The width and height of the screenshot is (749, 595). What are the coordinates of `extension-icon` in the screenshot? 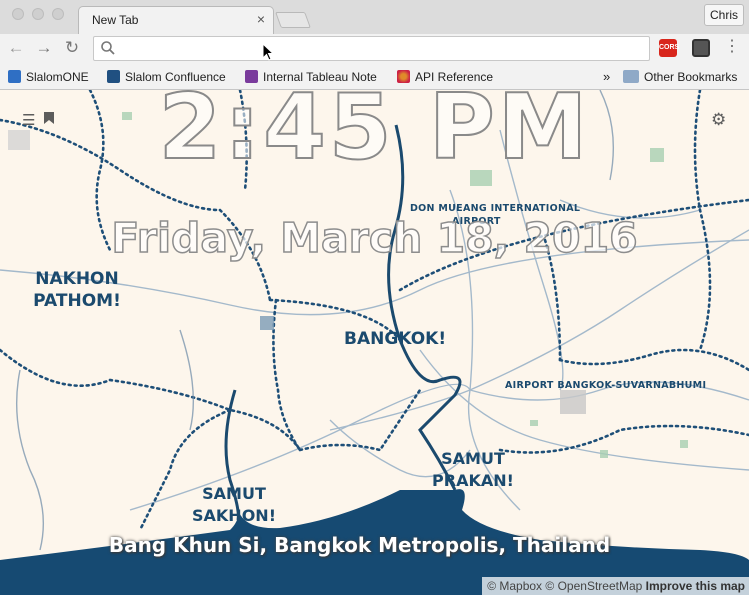 It's located at (701, 48).